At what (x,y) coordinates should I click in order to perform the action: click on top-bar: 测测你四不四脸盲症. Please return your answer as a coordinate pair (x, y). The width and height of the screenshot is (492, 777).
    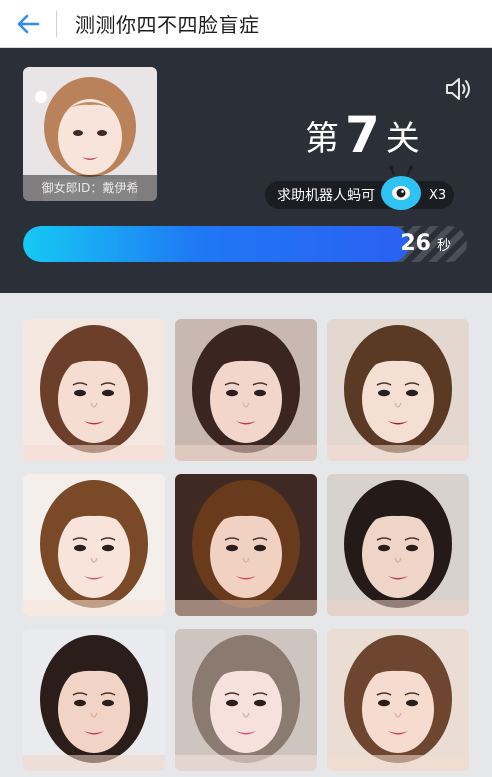
    Looking at the image, I should click on (246, 24).